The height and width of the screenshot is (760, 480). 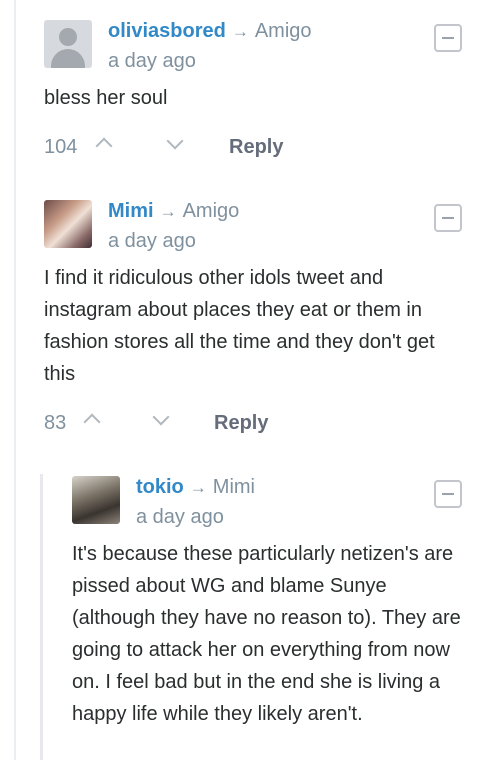 I want to click on vote-count: 83, so click(x=55, y=423).